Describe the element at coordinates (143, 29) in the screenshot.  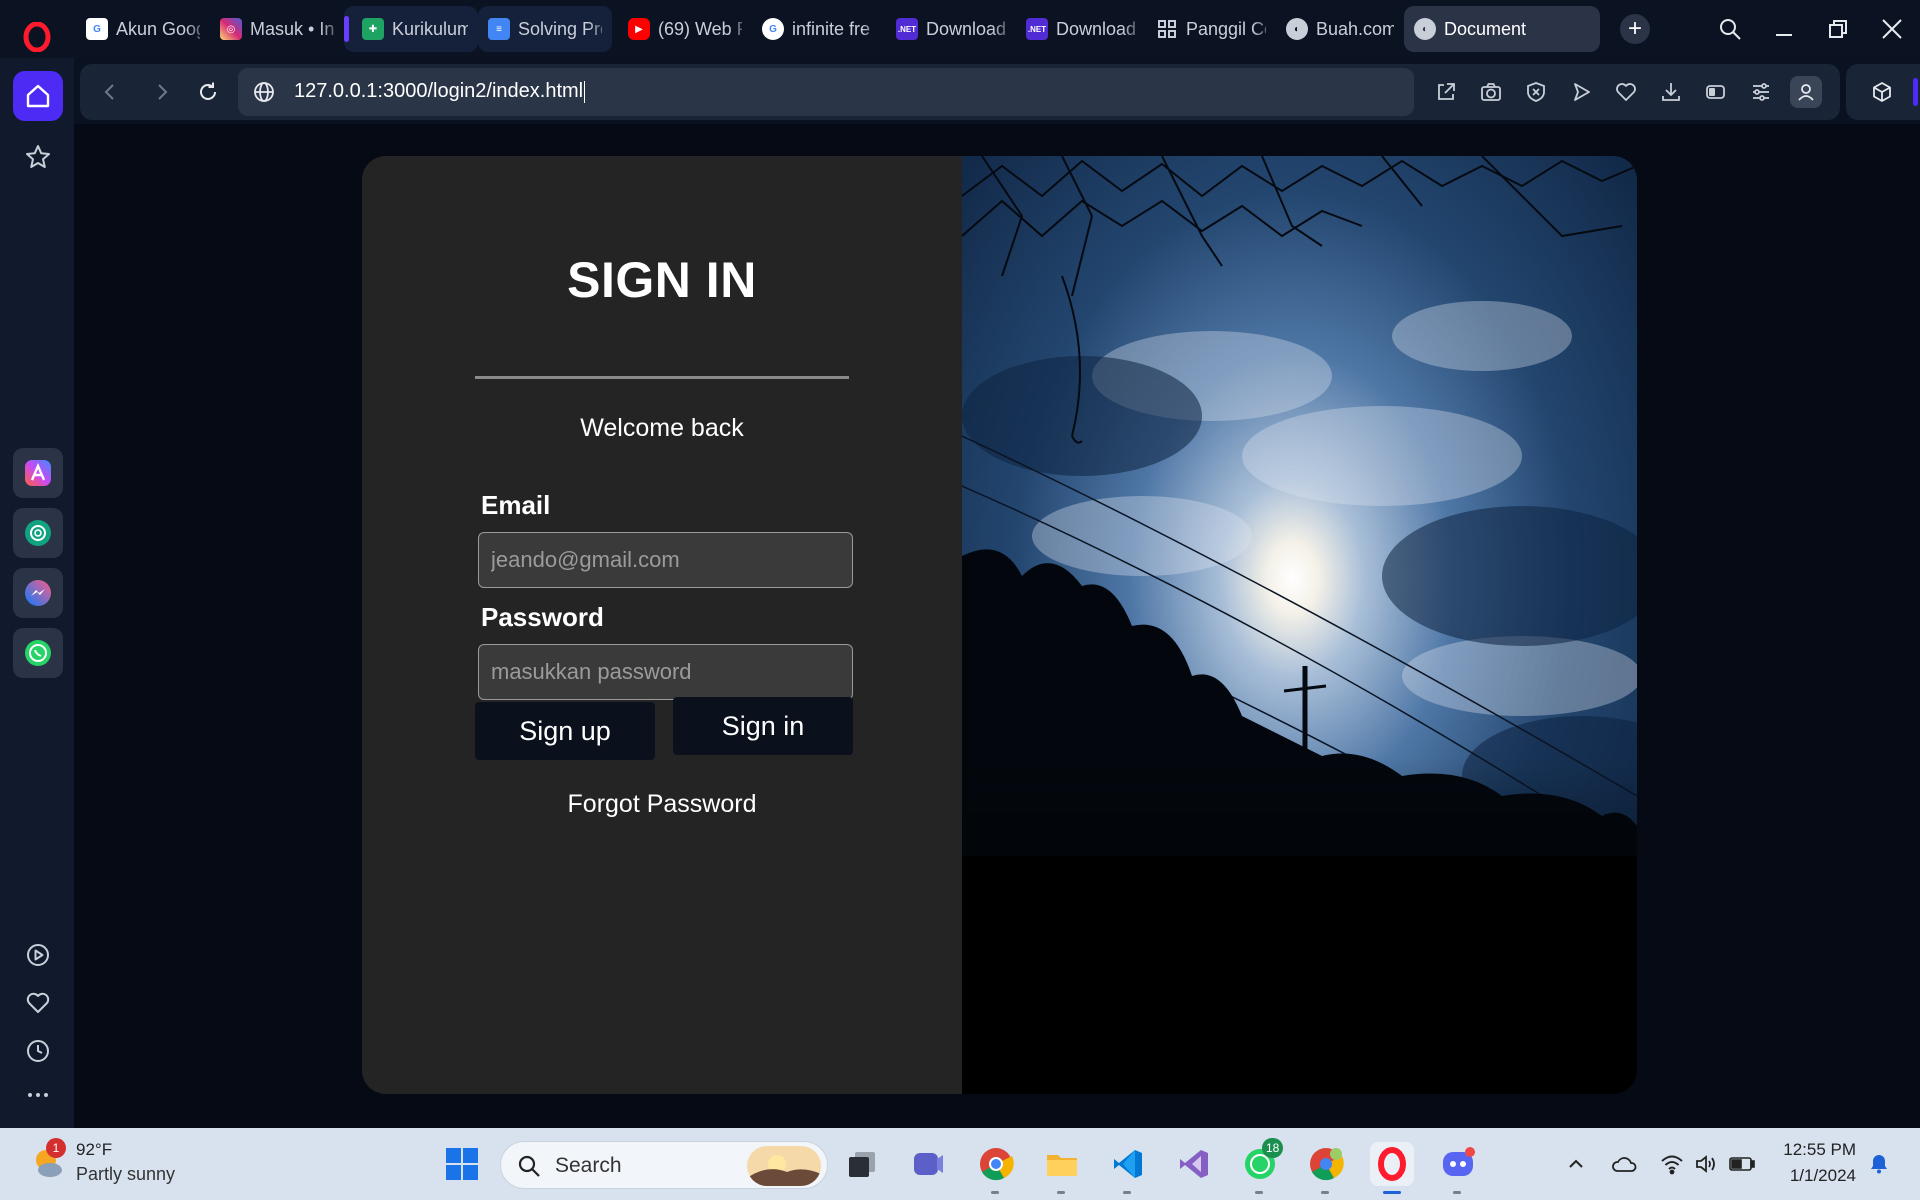
I see `tab-akun-google: G Akun Goog` at that location.